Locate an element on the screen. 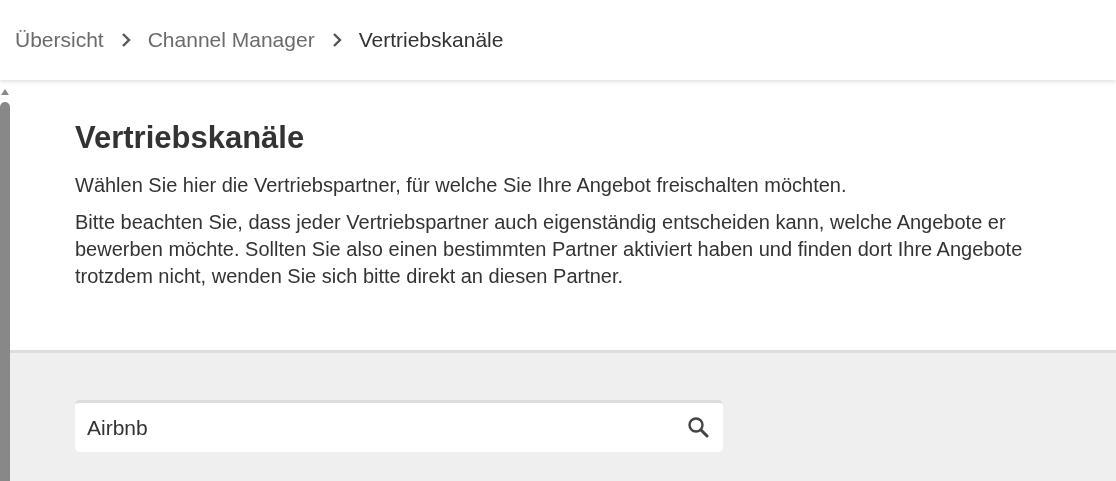  search-field: Airbnb is located at coordinates (399, 426).